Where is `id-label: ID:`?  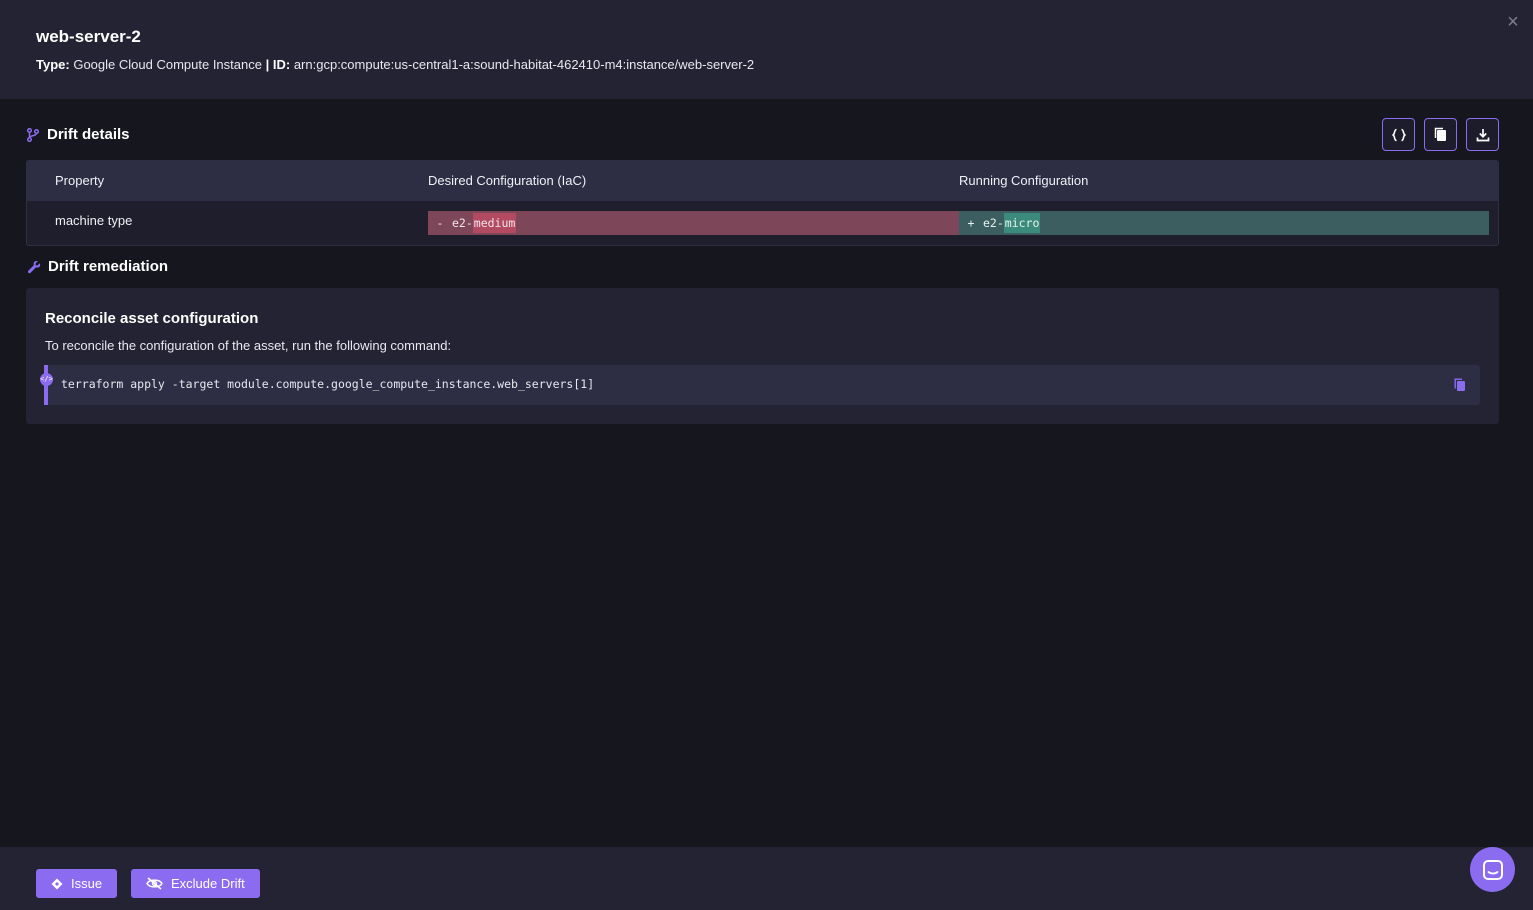
id-label: ID: is located at coordinates (281, 64).